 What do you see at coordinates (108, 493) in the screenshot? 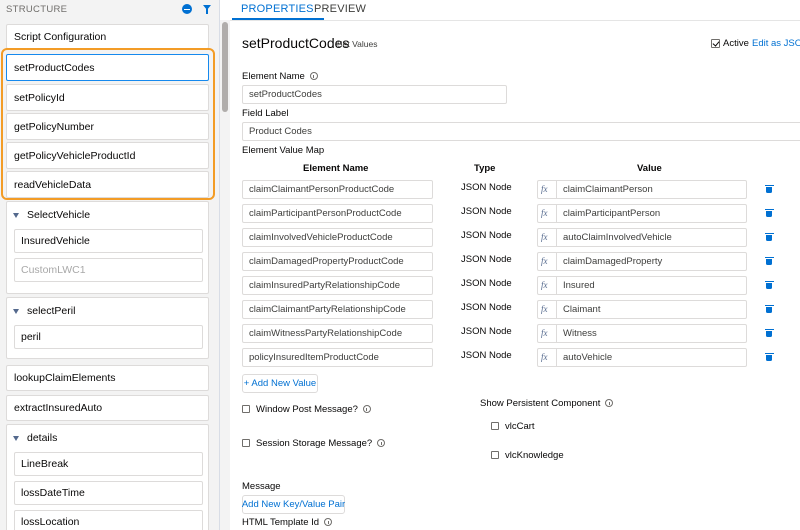
I see `structure-child-lossdatetime: lossDateTime` at bounding box center [108, 493].